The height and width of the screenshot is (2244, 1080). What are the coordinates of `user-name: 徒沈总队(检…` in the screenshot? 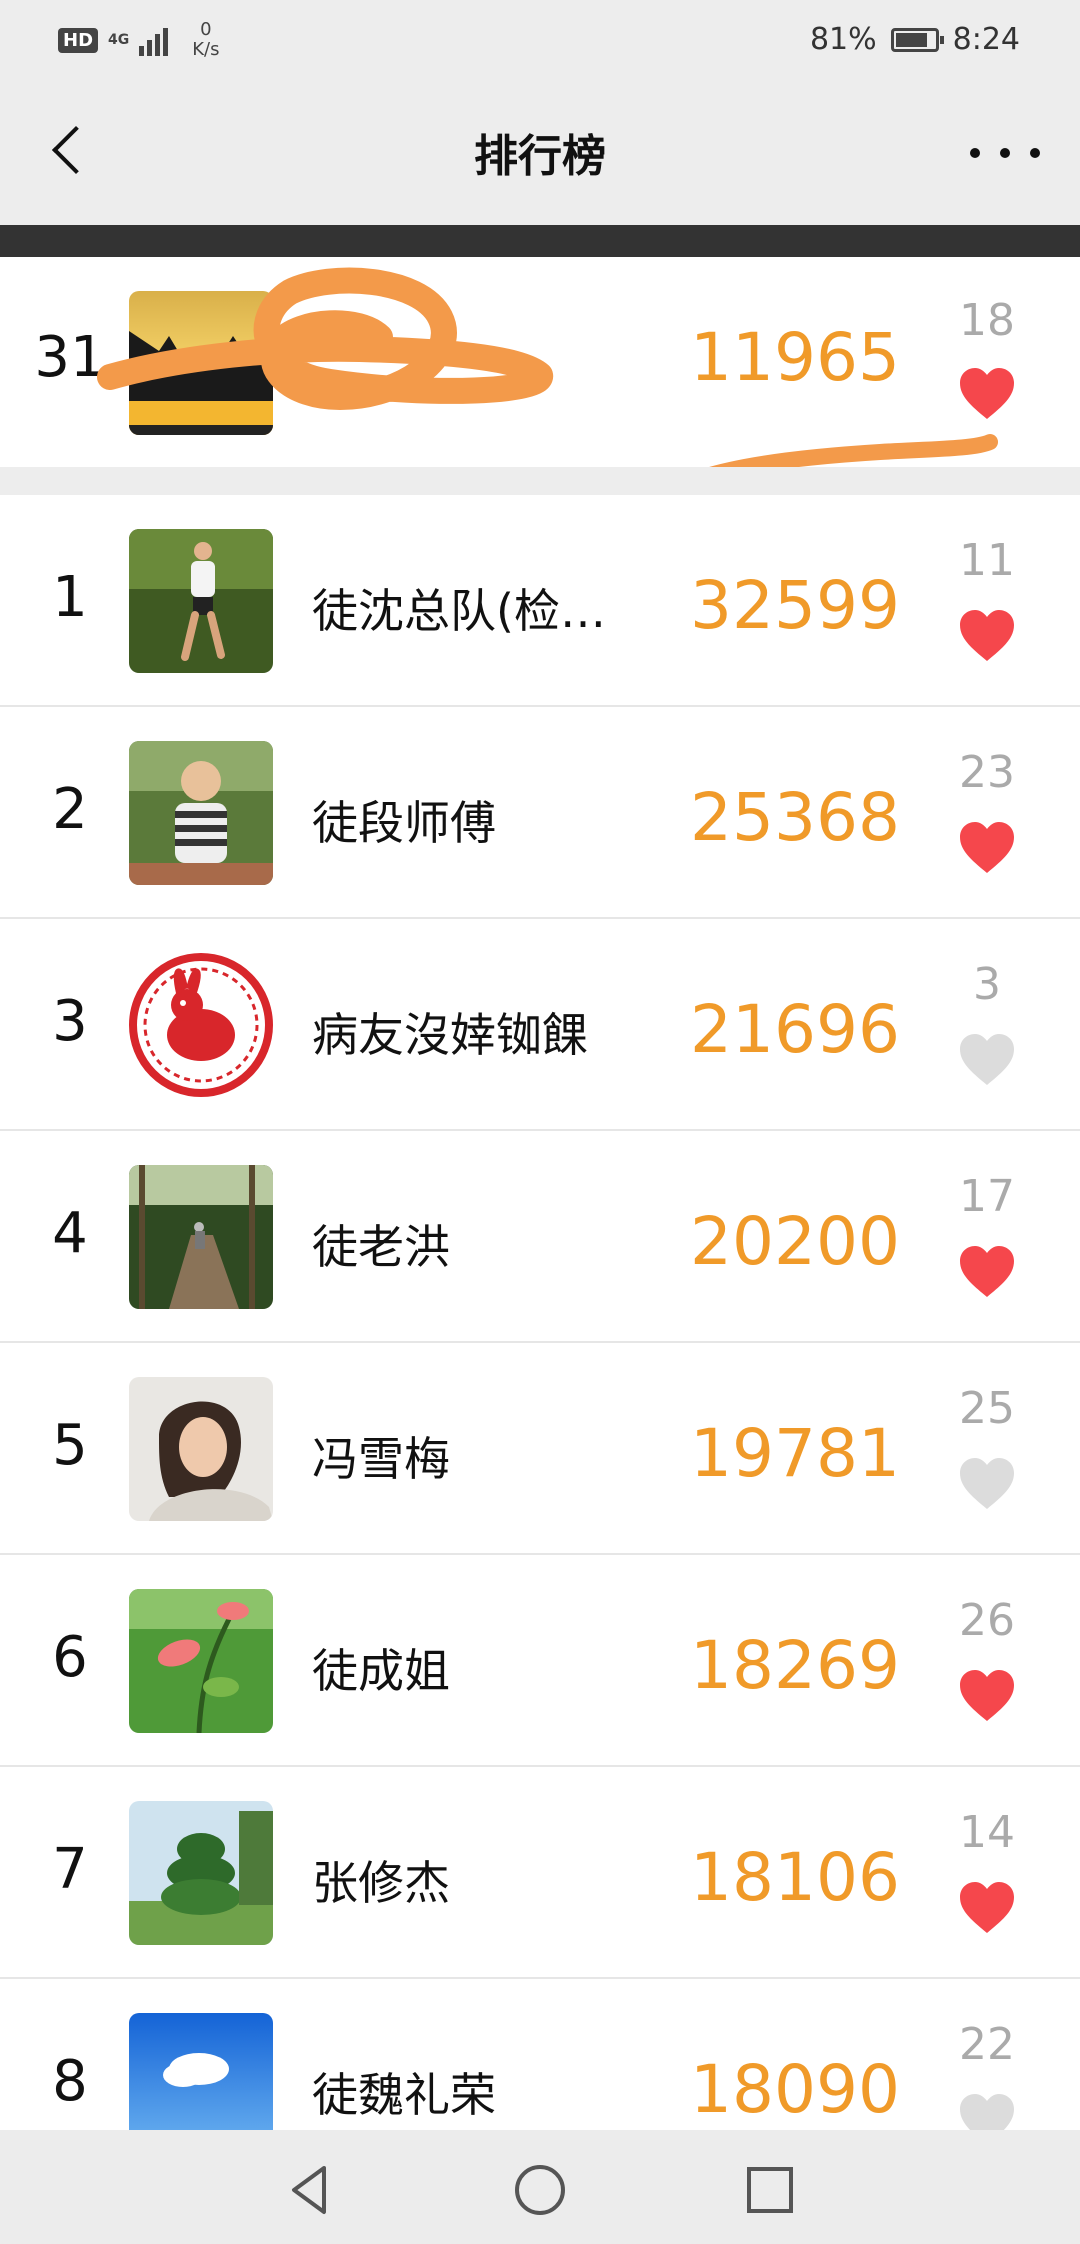 It's located at (459, 611).